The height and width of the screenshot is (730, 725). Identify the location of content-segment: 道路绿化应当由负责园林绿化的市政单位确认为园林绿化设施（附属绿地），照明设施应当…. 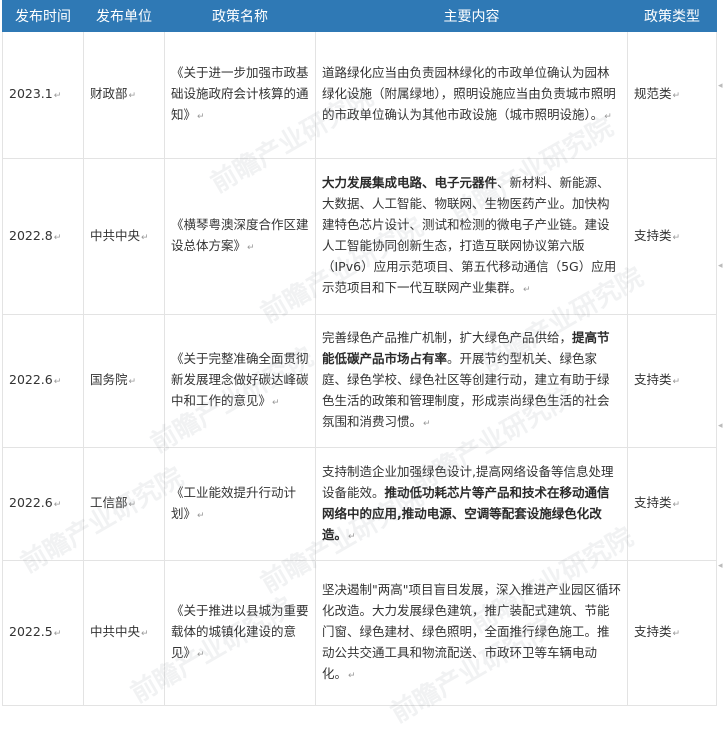
(469, 93).